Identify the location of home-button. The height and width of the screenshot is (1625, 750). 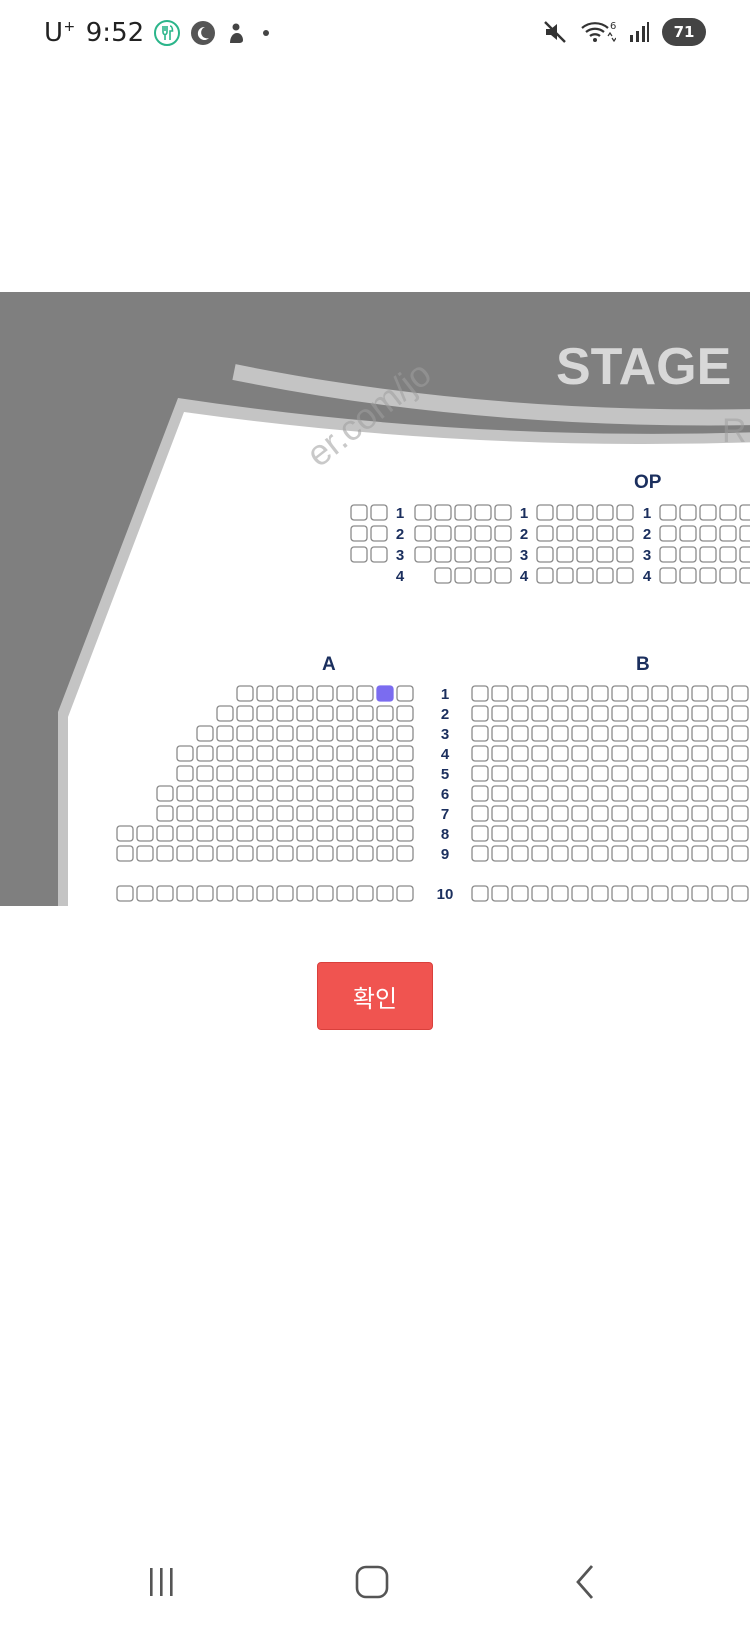
(372, 1582).